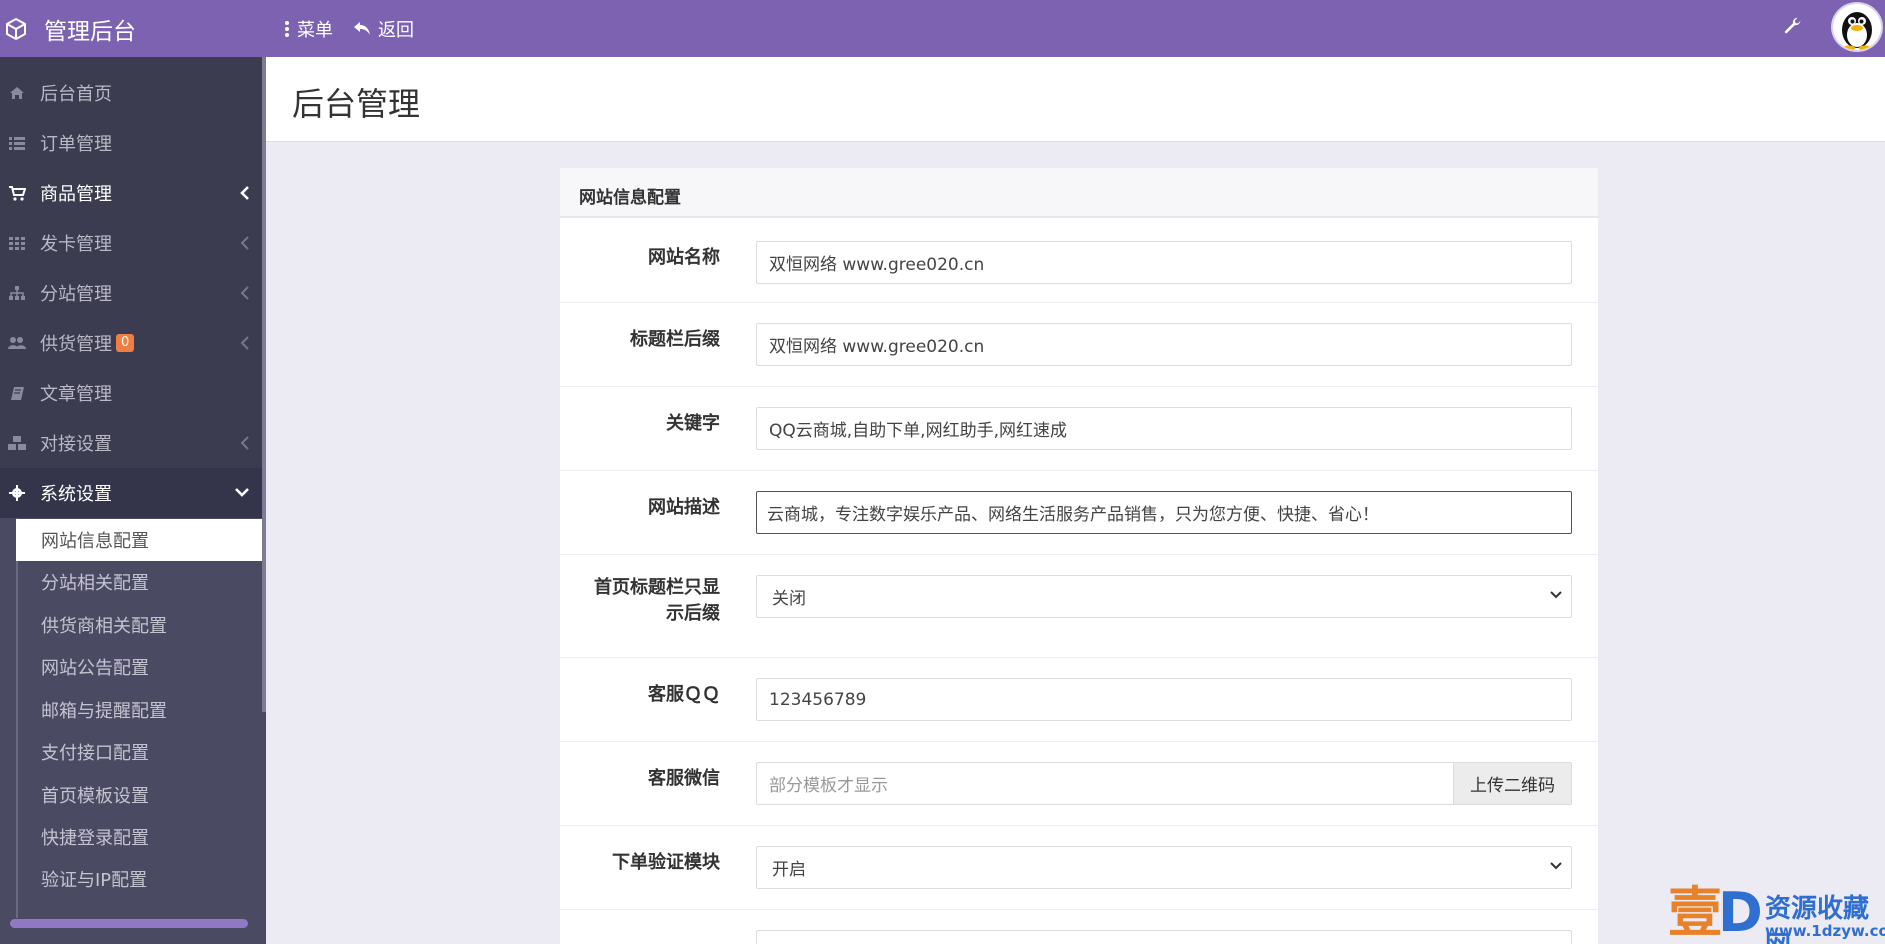  I want to click on subitem-quick-login-config: 快捷登录配置, so click(139, 837).